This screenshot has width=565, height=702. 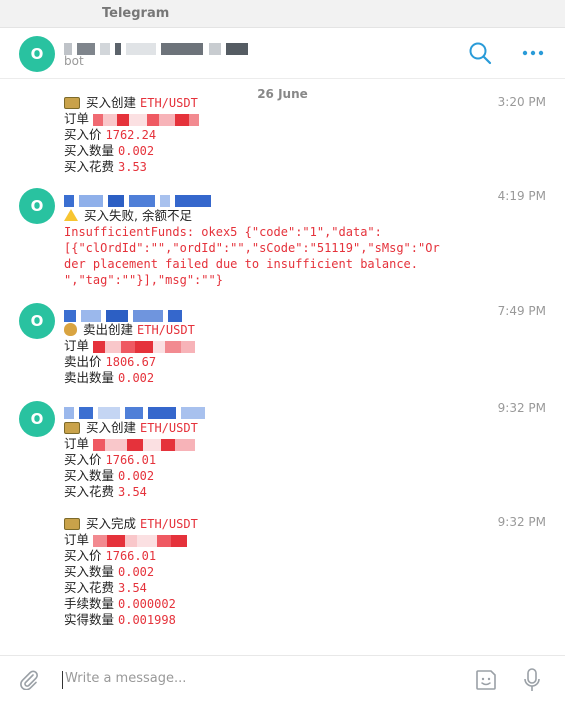 I want to click on msg-value: 1806.67, so click(x=131, y=362).